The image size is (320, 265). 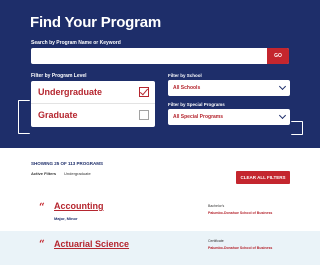 What do you see at coordinates (67, 163) in the screenshot?
I see `results-count: SHOWING 25 OF 113 PROGRAMS` at bounding box center [67, 163].